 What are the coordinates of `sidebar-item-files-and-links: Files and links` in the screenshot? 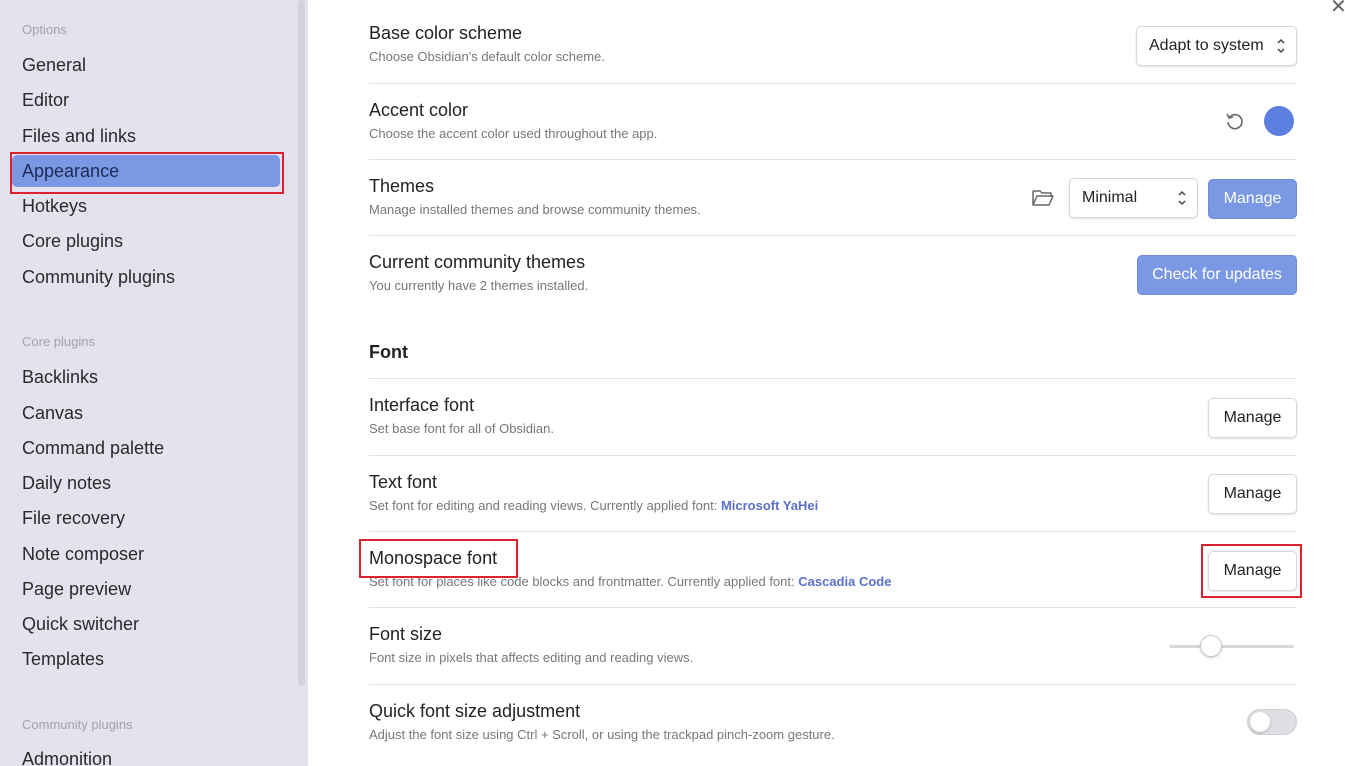 It's located at (146, 136).